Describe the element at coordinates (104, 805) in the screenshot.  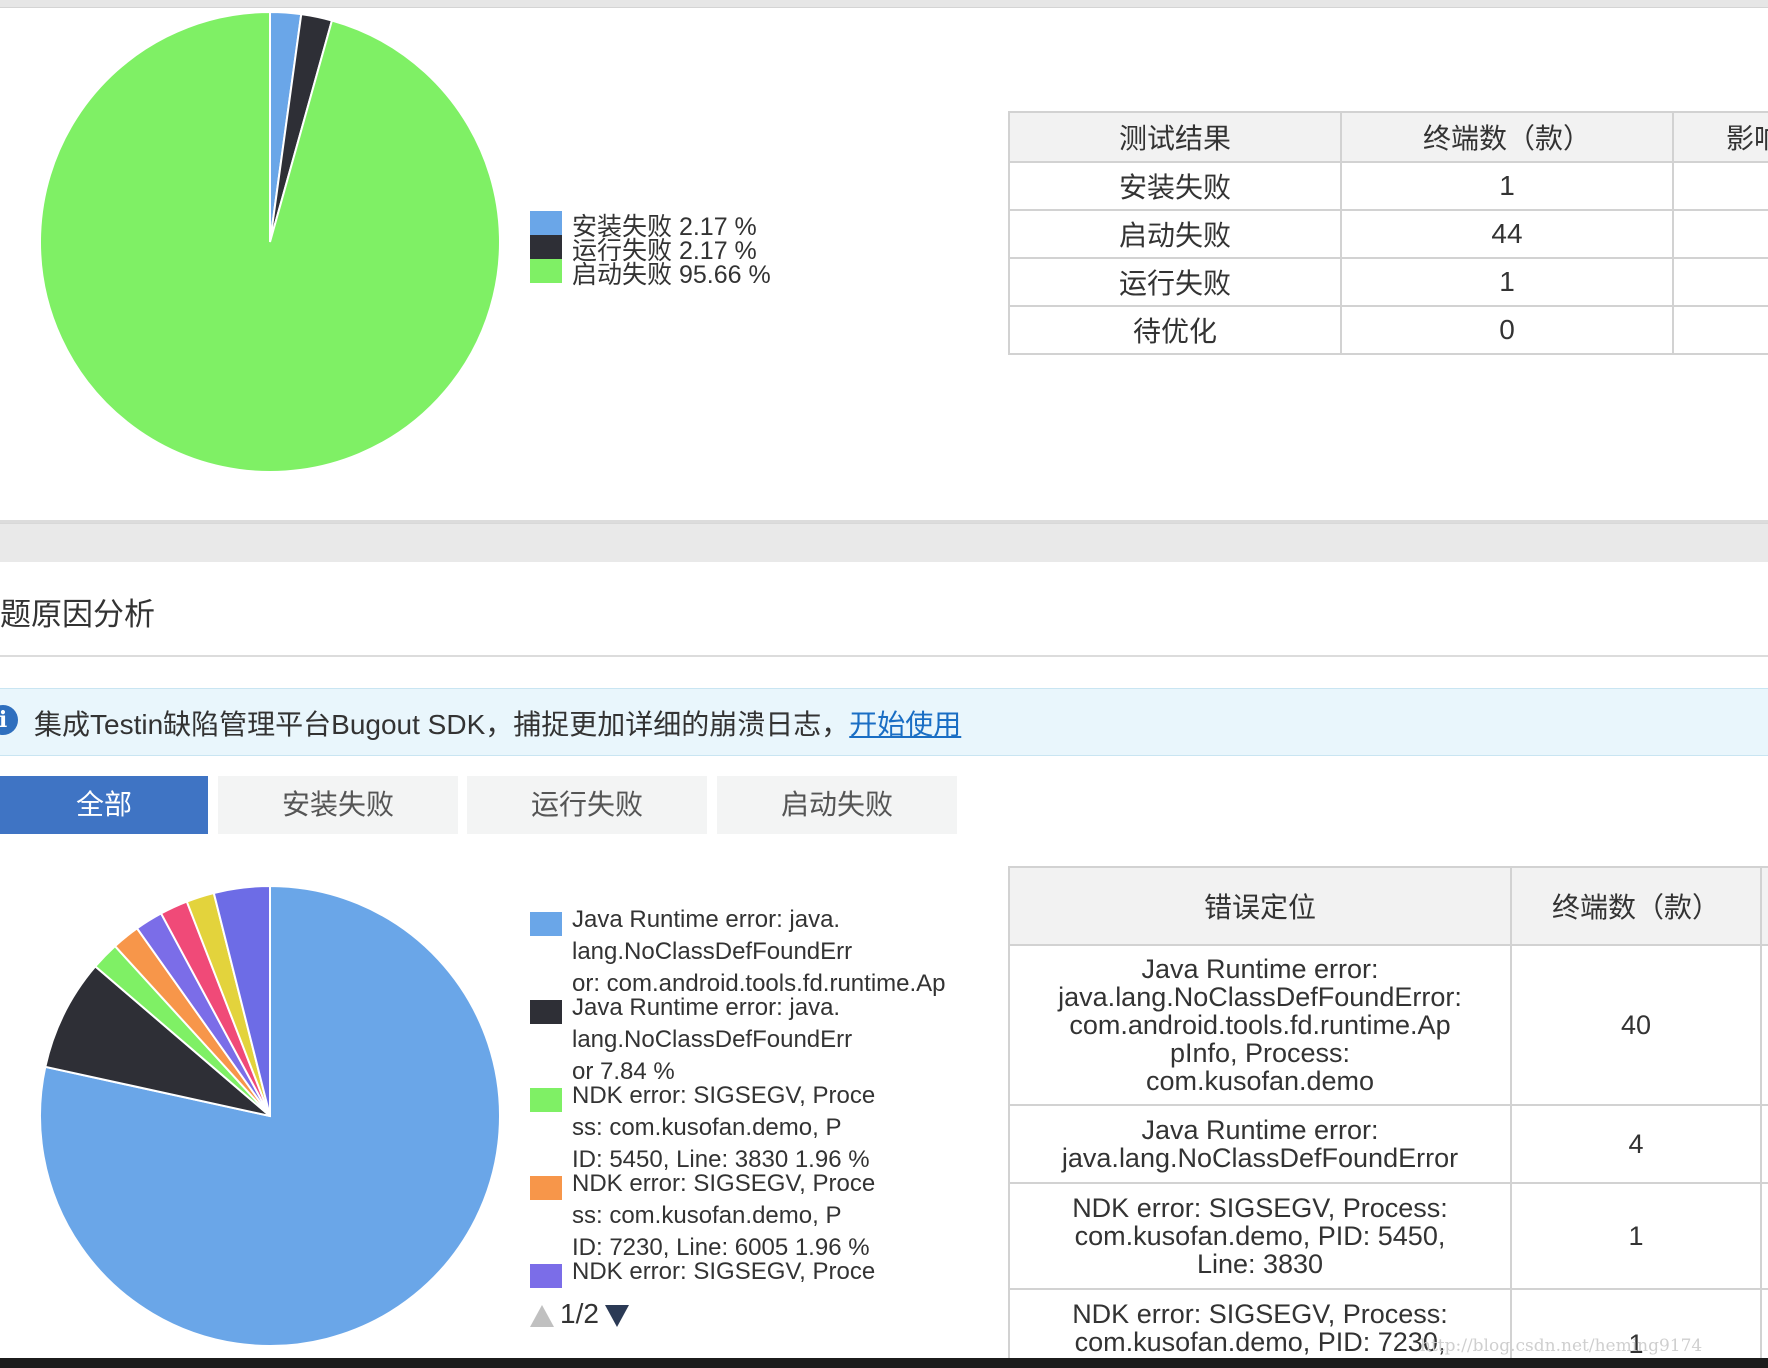
I see `tab-all: 全部` at that location.